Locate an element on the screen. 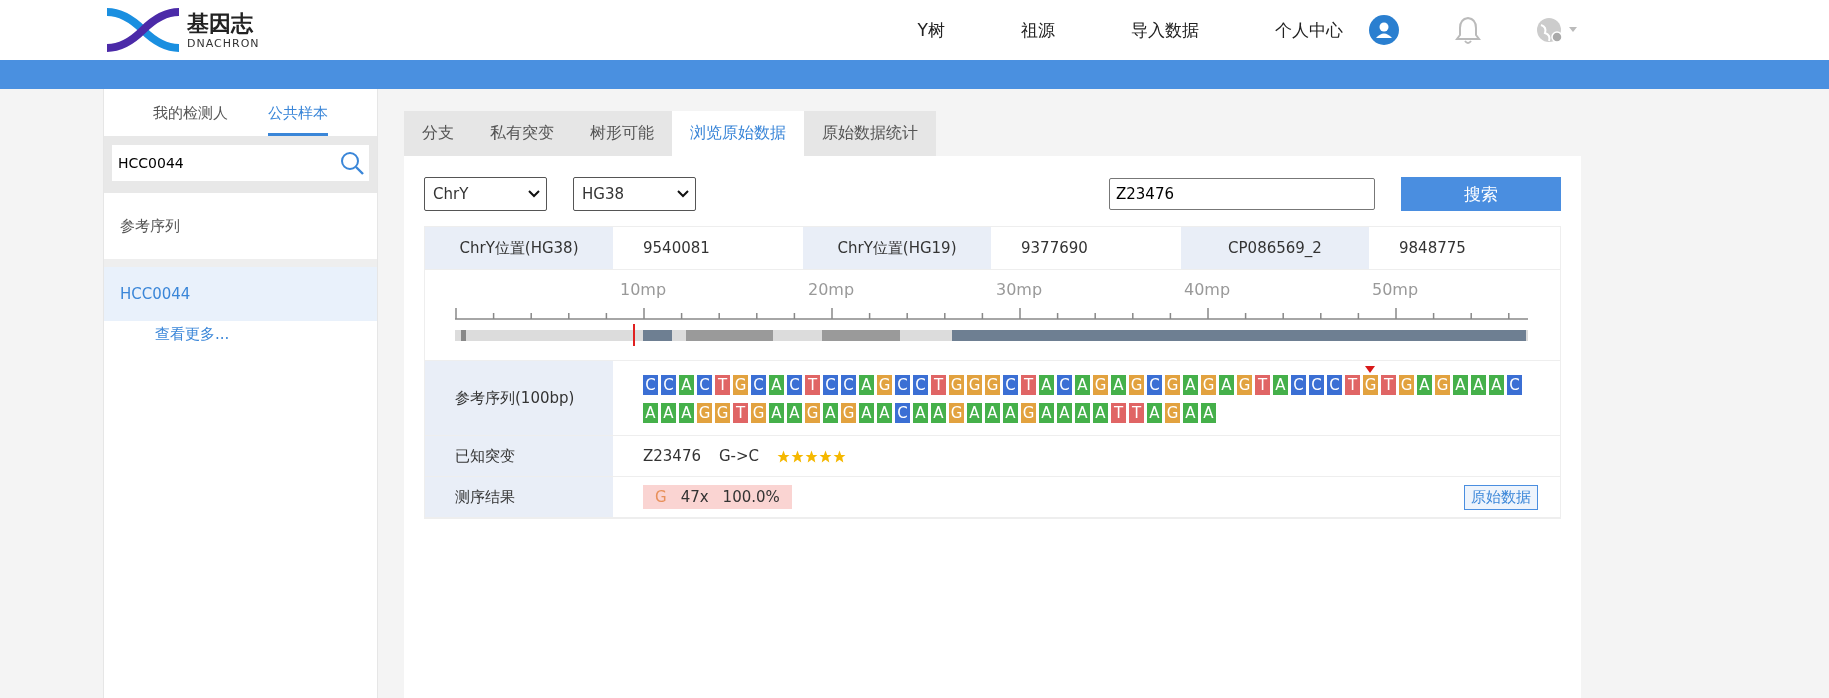  sidebar-tab: 我的检测人 is located at coordinates (190, 120).